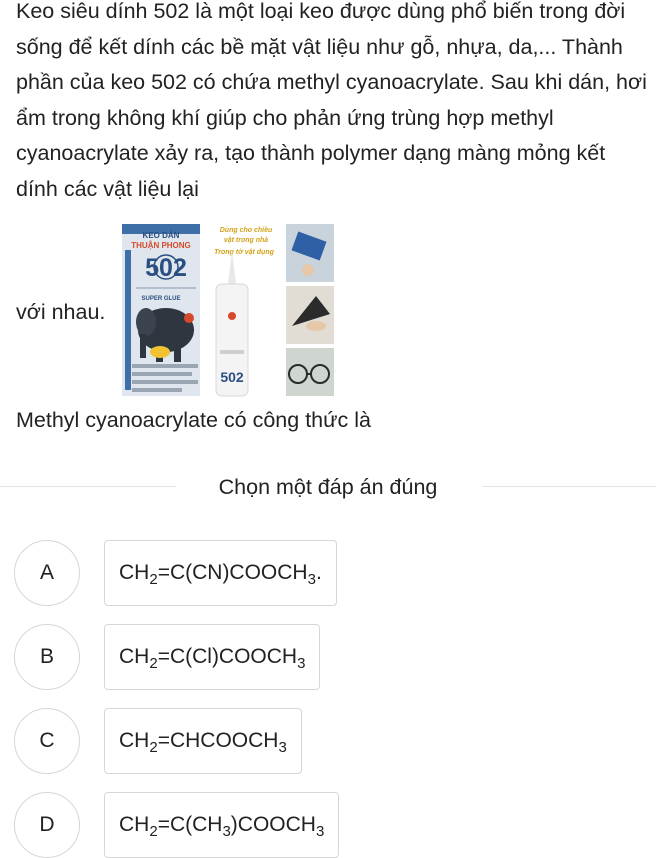 The width and height of the screenshot is (656, 858). I want to click on option-formula-box: CH2=C(Cl)COOCH3, so click(212, 657).